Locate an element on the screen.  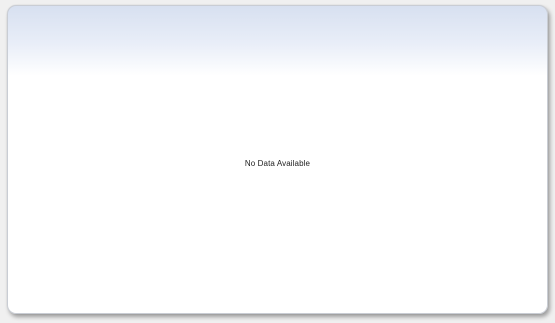
no-data-message: No Data Available is located at coordinates (277, 163).